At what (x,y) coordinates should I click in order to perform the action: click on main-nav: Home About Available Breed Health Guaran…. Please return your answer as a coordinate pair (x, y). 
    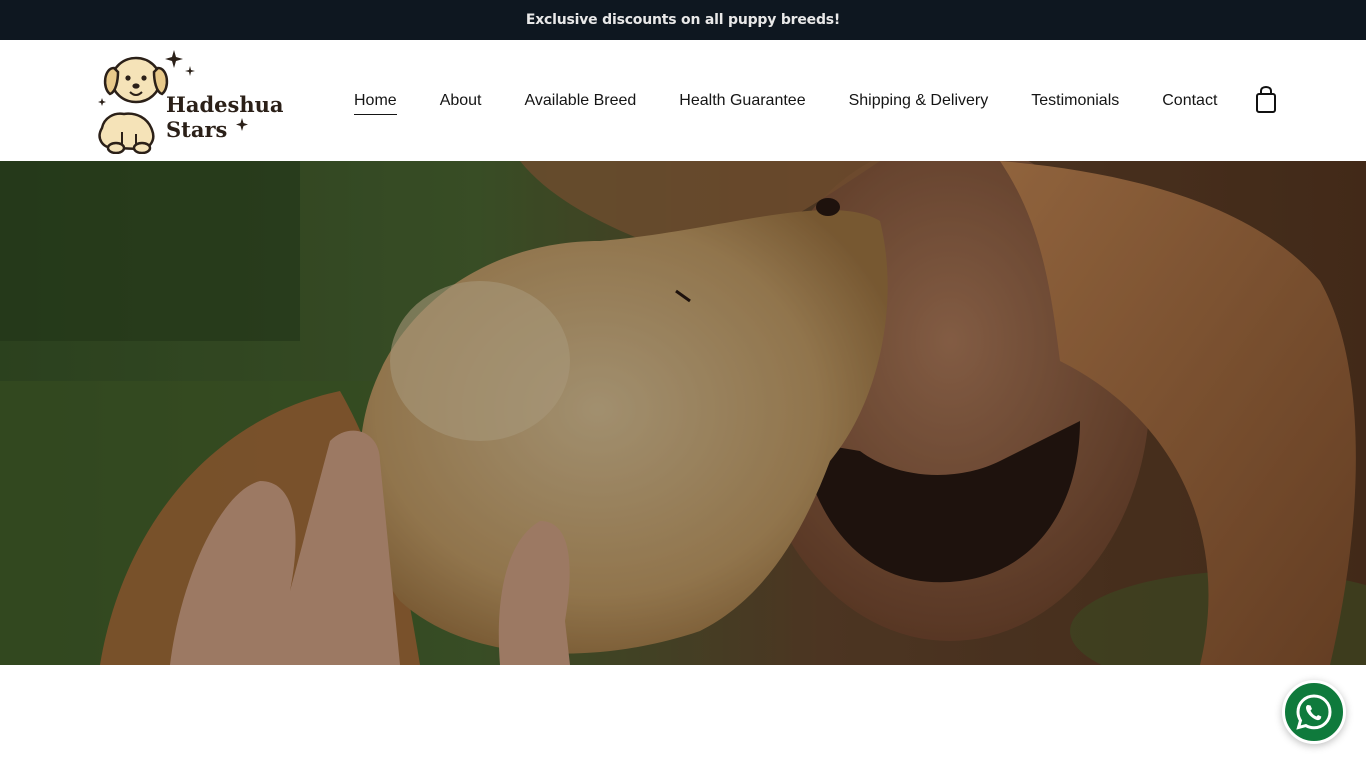
    Looking at the image, I should click on (807, 100).